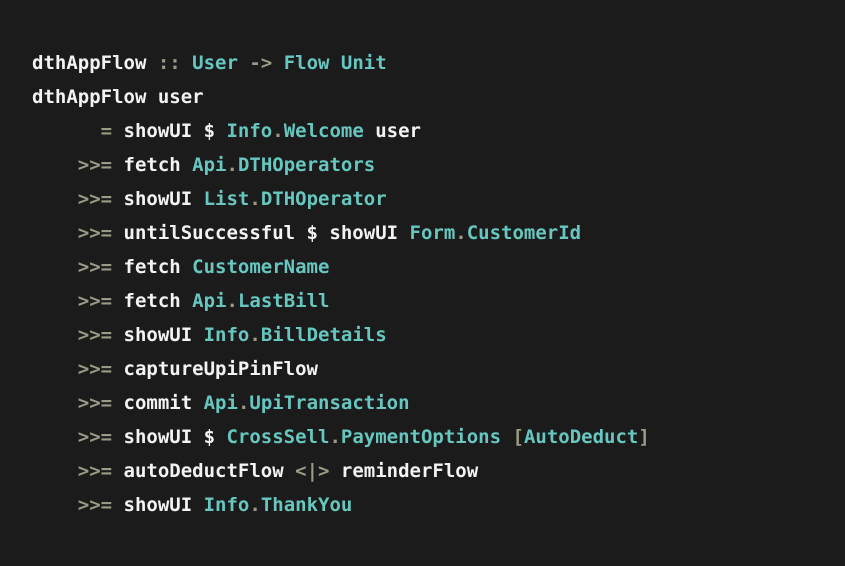 Image resolution: width=845 pixels, height=566 pixels. Describe the element at coordinates (438, 272) in the screenshot. I see `code-line: >>= fetch CustomerName` at that location.